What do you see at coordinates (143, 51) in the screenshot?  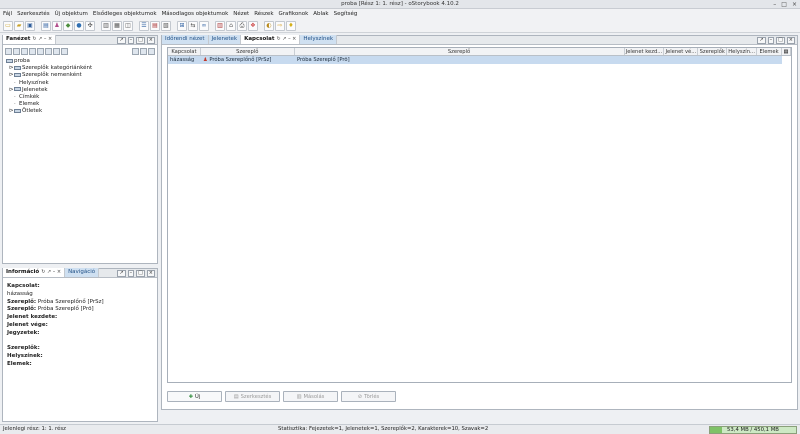 I see `tree-collapse-icon` at bounding box center [143, 51].